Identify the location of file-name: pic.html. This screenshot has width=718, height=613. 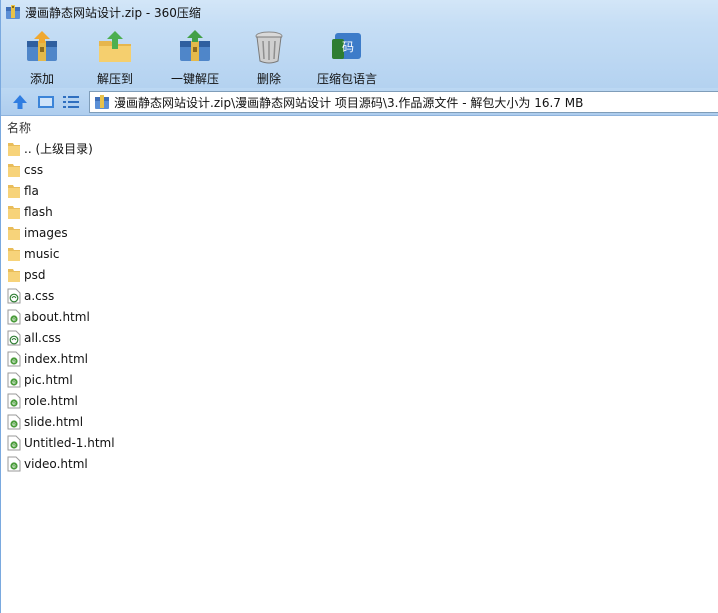
(48, 379).